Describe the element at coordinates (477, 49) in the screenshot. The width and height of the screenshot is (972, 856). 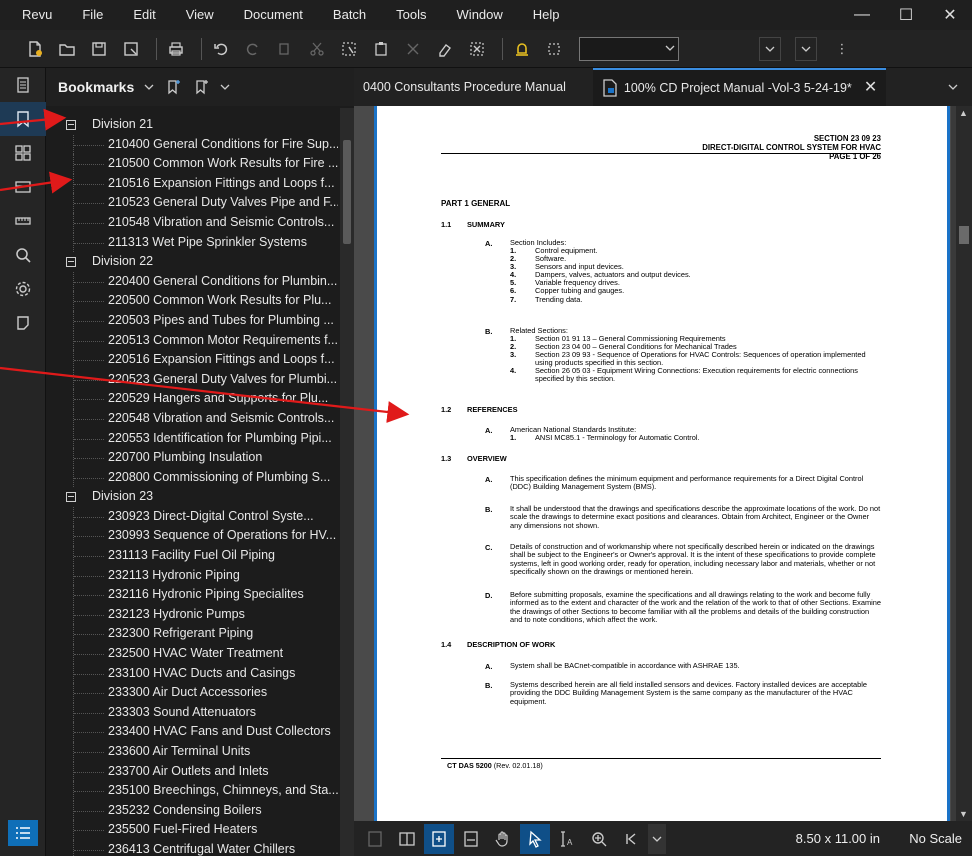
I see `clear-selection-icon` at that location.